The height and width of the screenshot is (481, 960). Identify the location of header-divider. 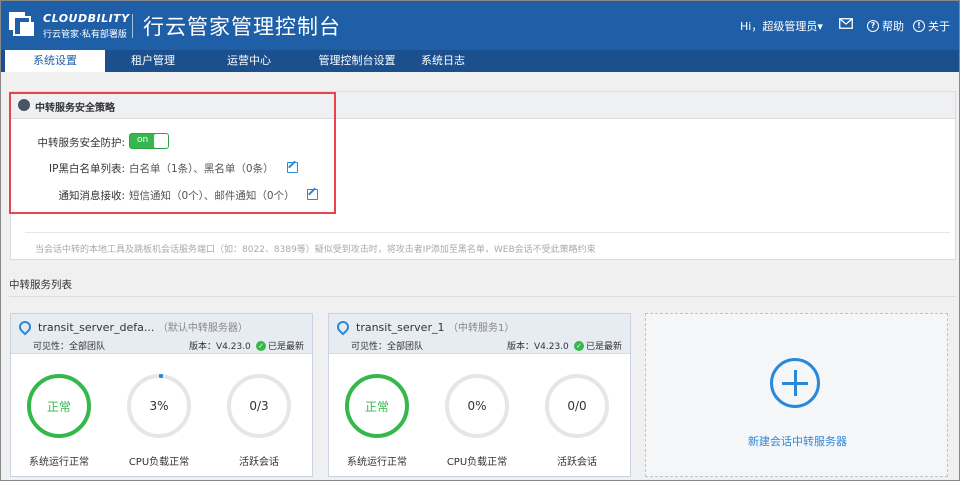
(132, 26).